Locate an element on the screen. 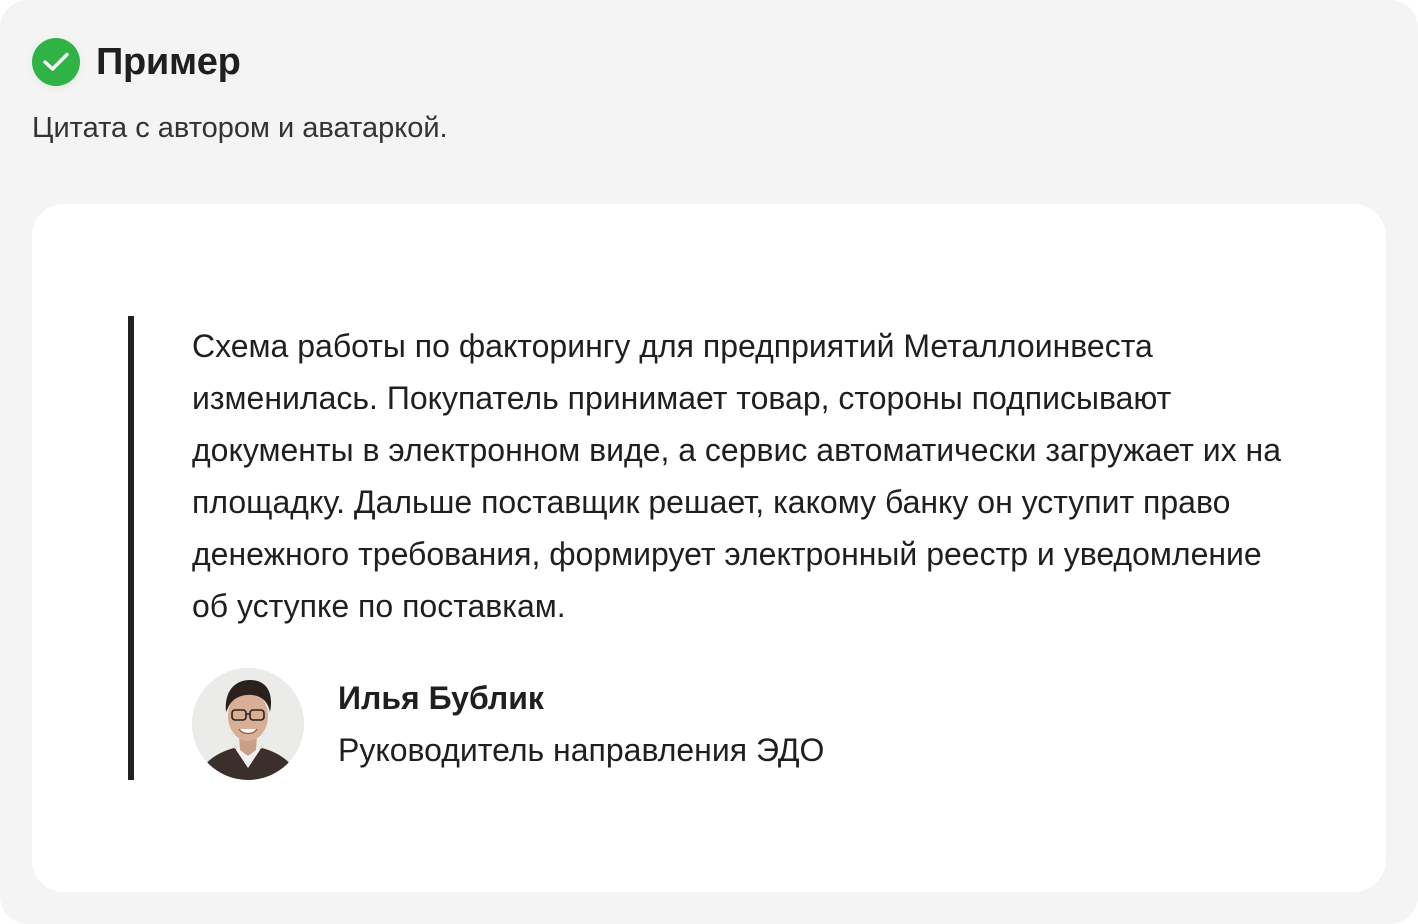 This screenshot has width=1418, height=924. person-avatar-icon is located at coordinates (248, 724).